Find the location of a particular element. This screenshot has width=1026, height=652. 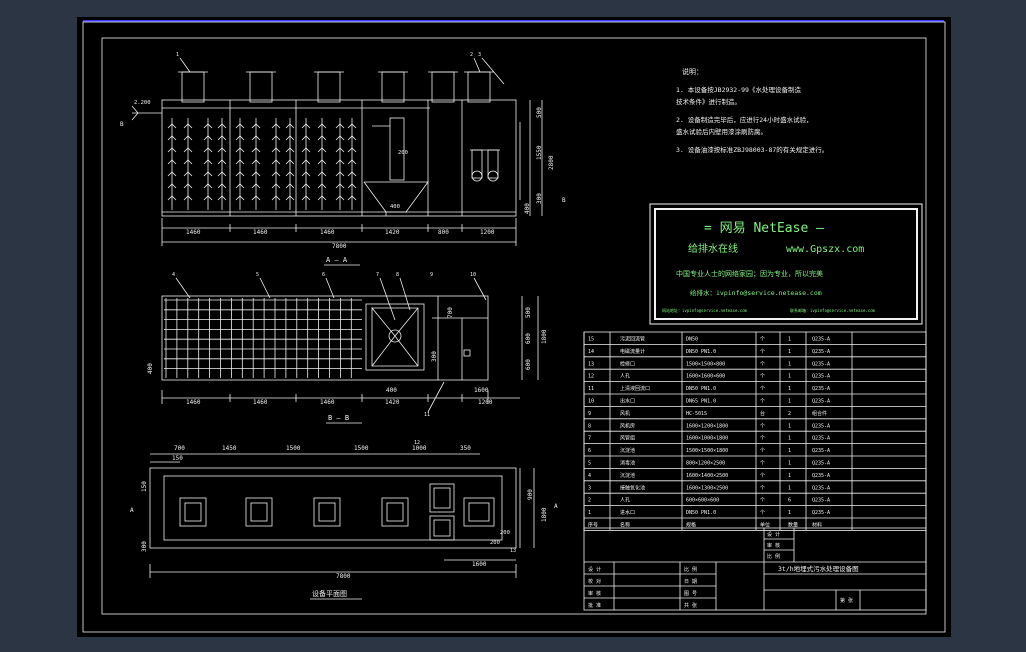

dim-p-h300: 300 is located at coordinates (144, 546).